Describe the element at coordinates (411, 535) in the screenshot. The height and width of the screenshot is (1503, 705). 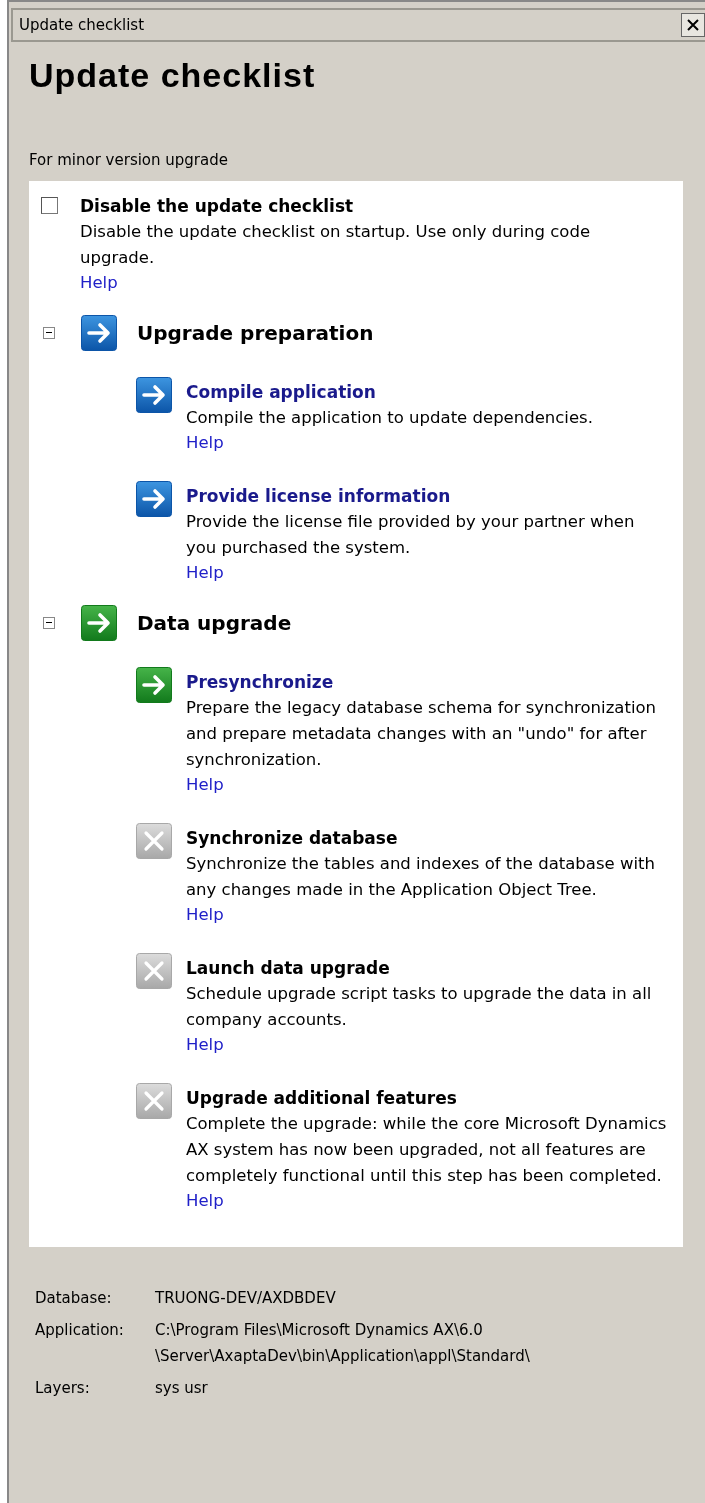
I see `step-description: Provide the license file provided by your partner when you purchased the system.` at that location.